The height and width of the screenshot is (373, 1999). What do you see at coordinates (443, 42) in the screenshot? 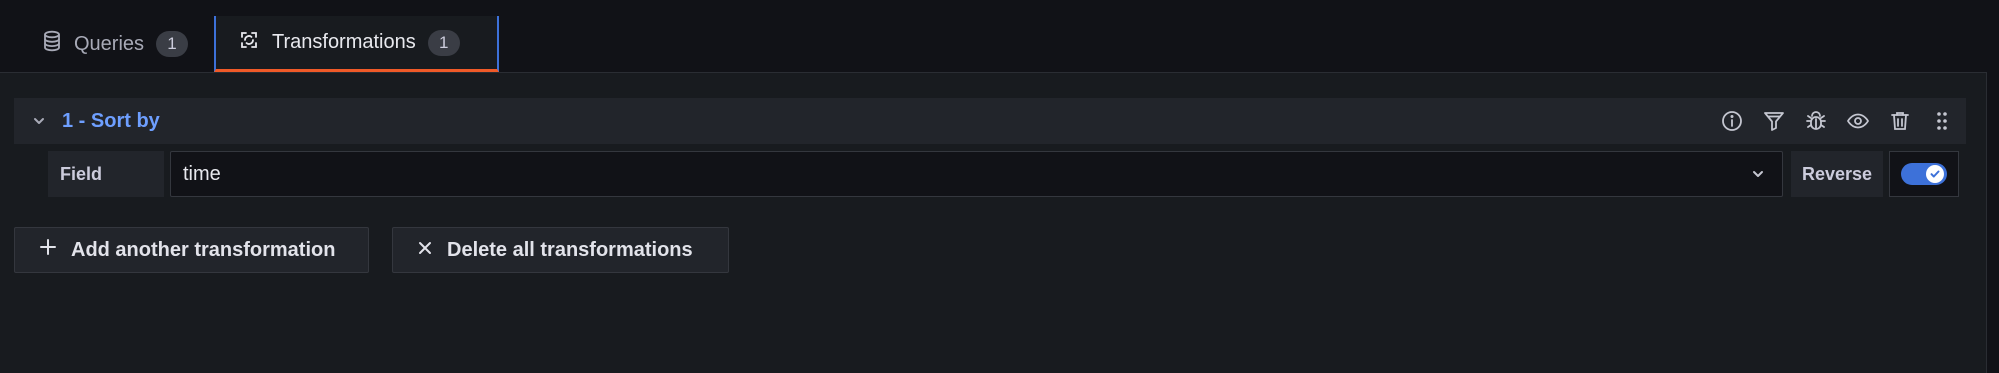
I see `tab-transformations-count: 1` at bounding box center [443, 42].